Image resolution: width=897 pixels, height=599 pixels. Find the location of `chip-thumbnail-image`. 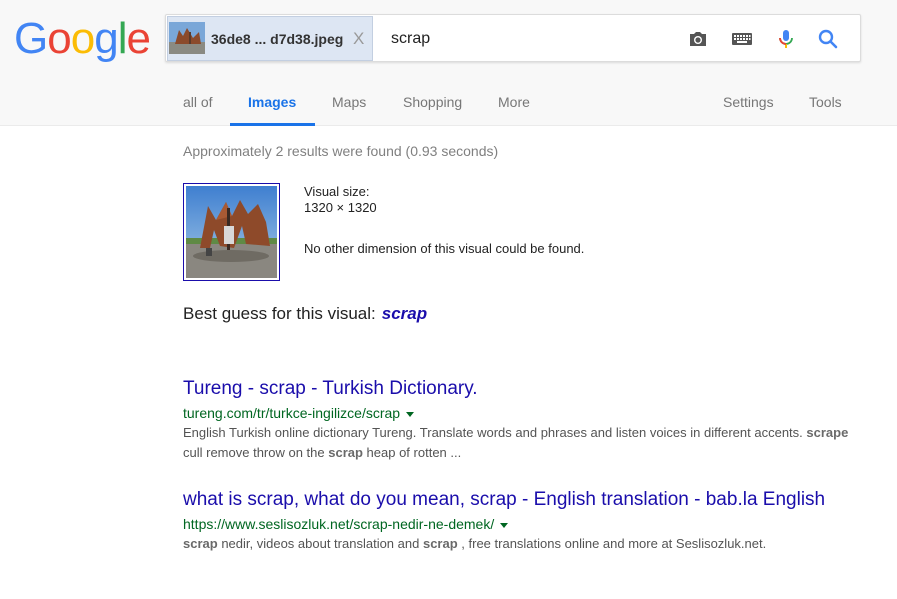

chip-thumbnail-image is located at coordinates (187, 38).